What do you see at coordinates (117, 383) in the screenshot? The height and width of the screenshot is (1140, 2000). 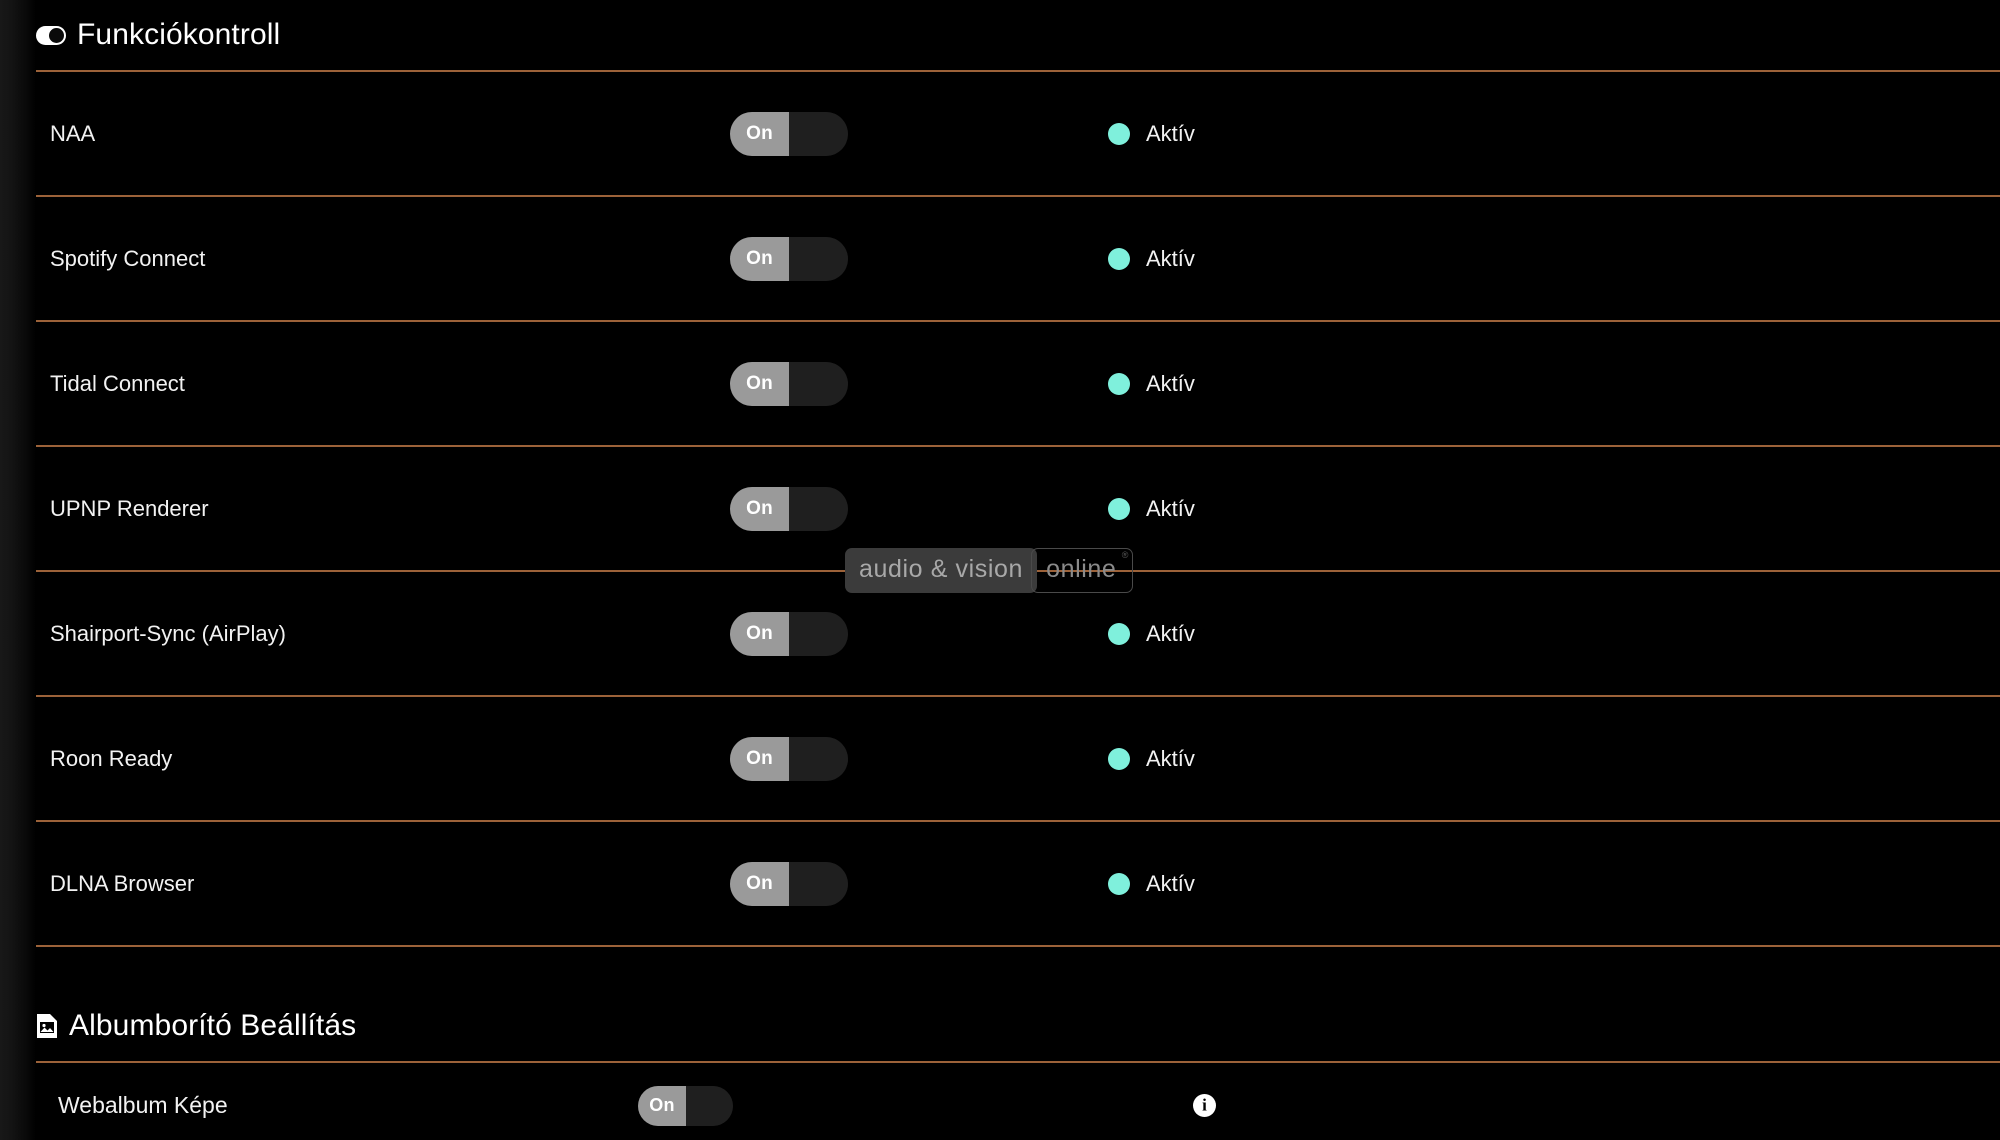 I see `feature-row-label: Tidal Connect` at bounding box center [117, 383].